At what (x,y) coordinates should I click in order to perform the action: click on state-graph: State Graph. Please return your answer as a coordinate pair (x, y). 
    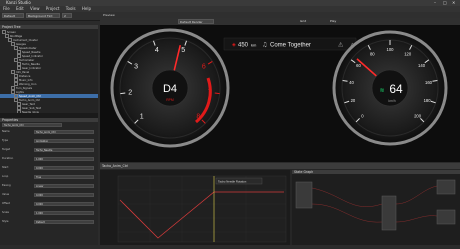
    Looking at the image, I should click on (376, 207).